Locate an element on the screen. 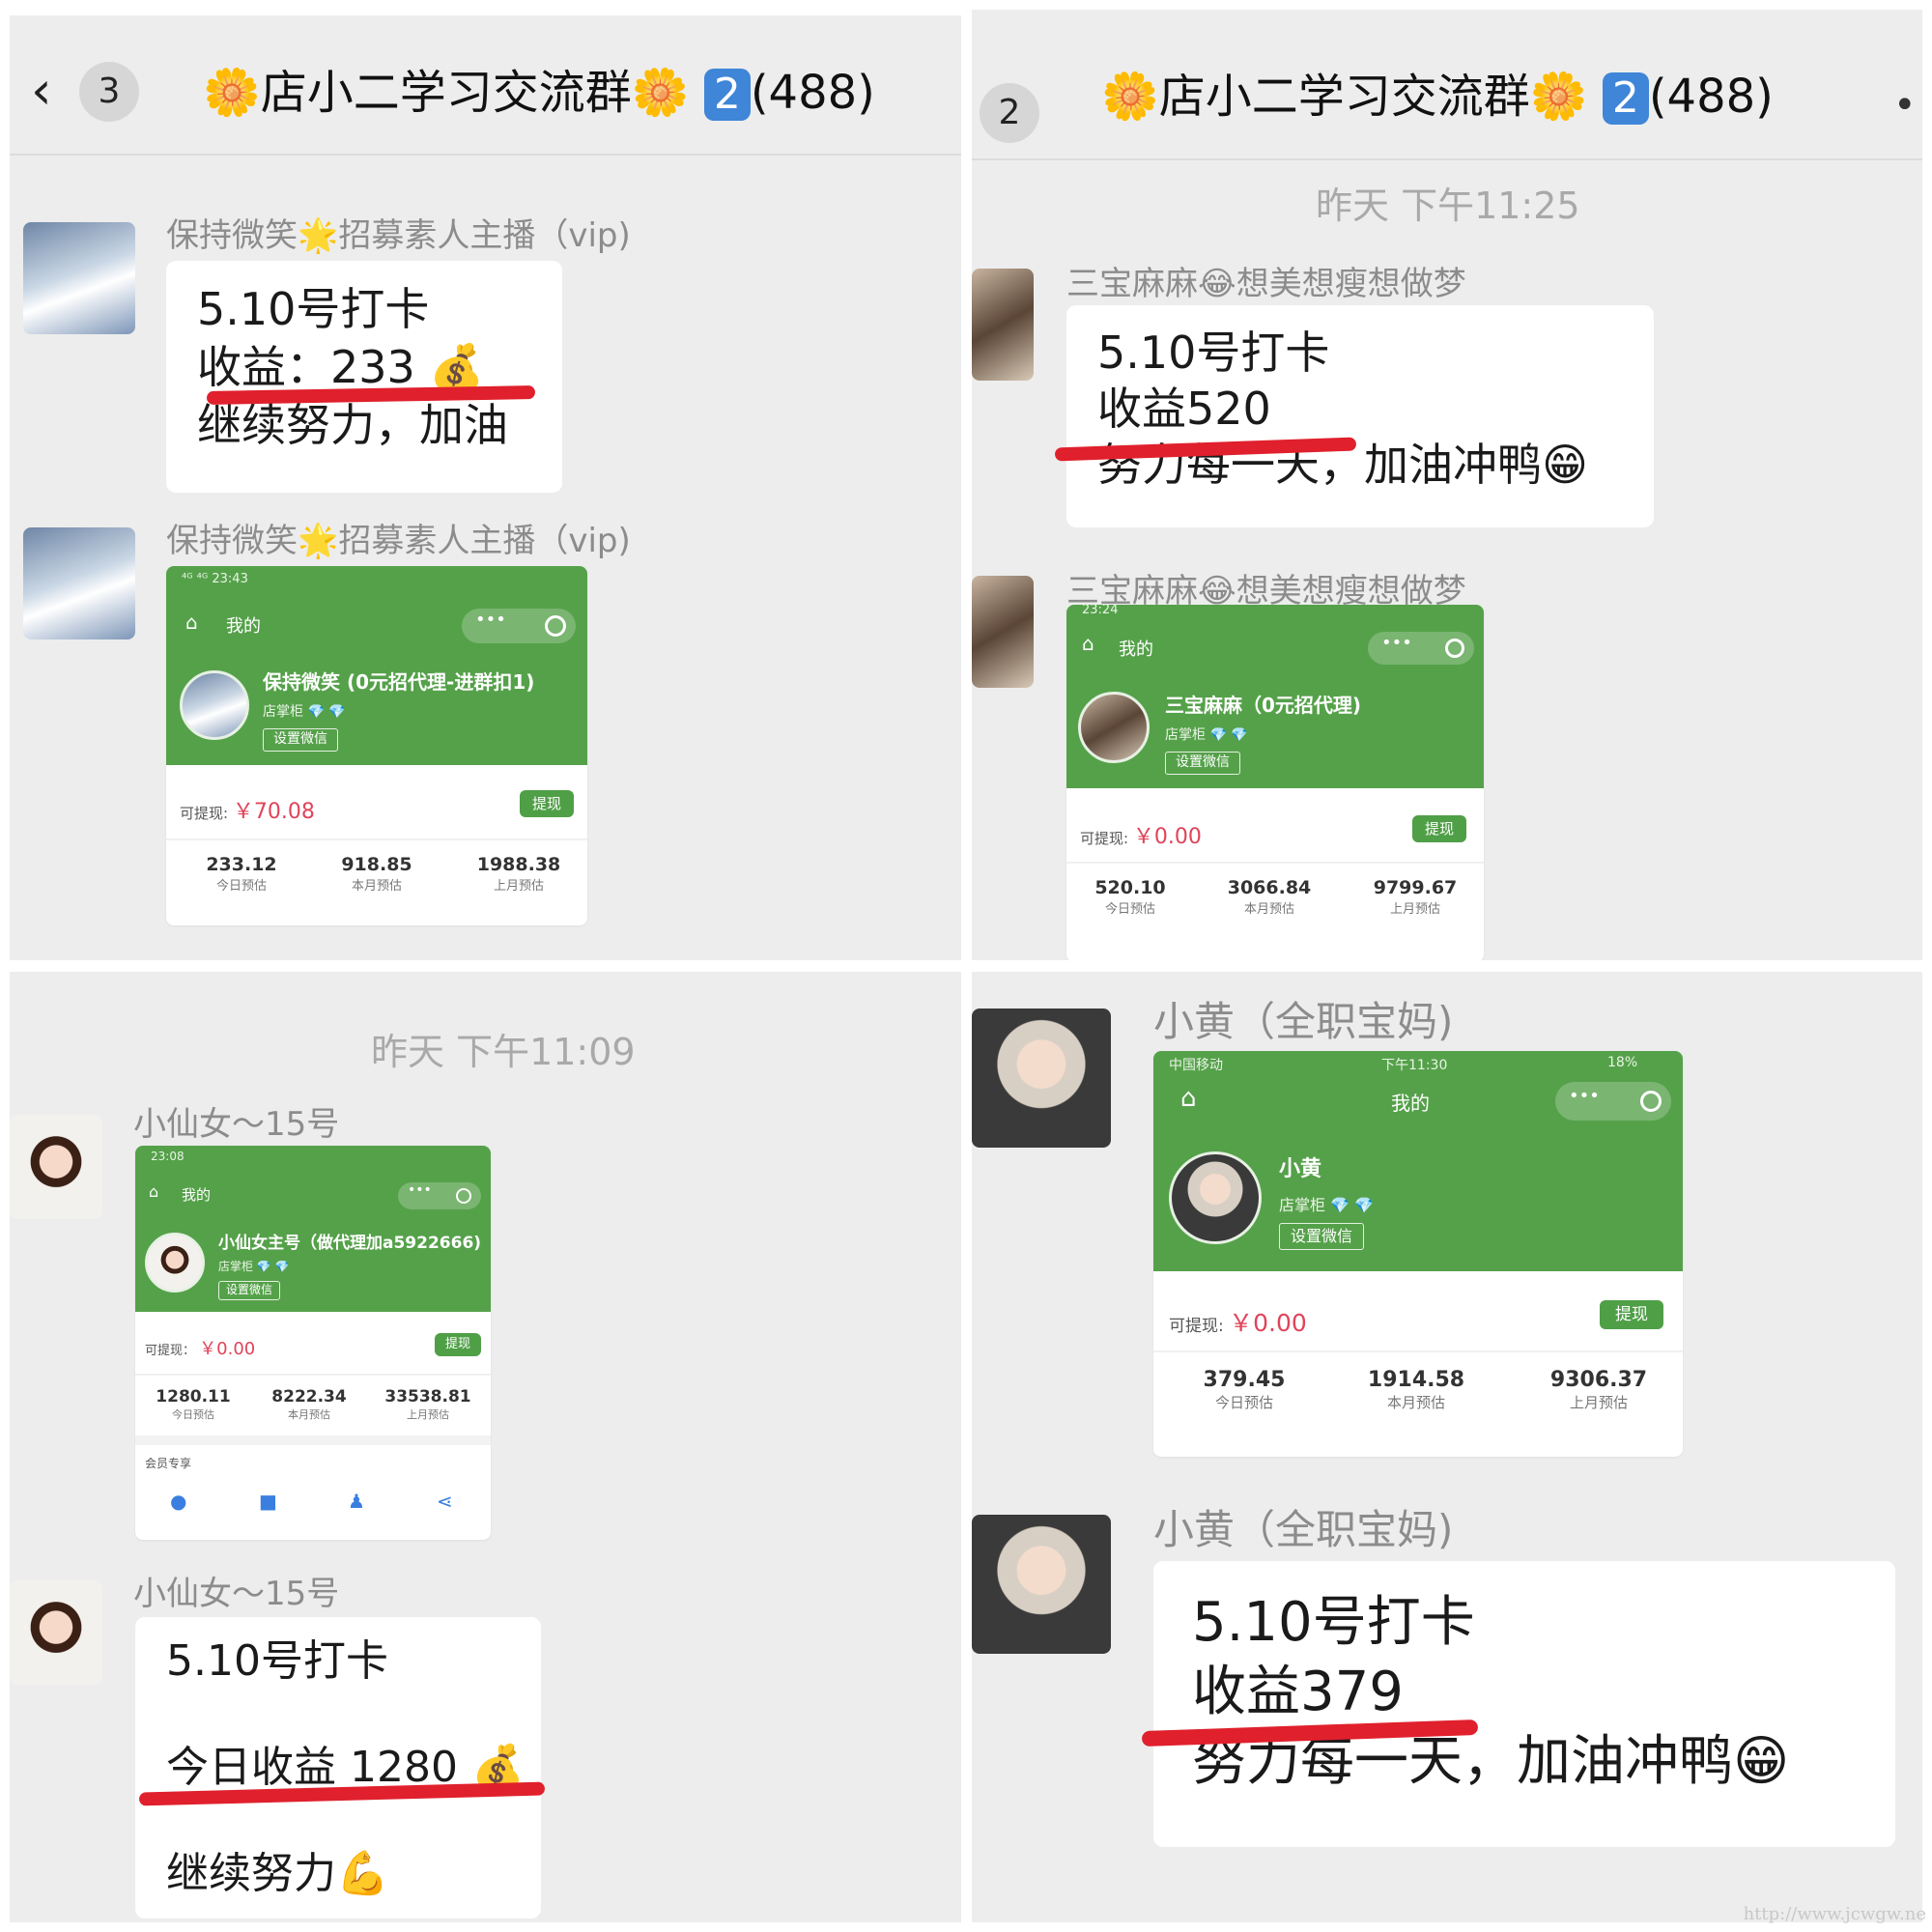 The width and height of the screenshot is (1932, 1932). back-button: ‹ is located at coordinates (50, 91).